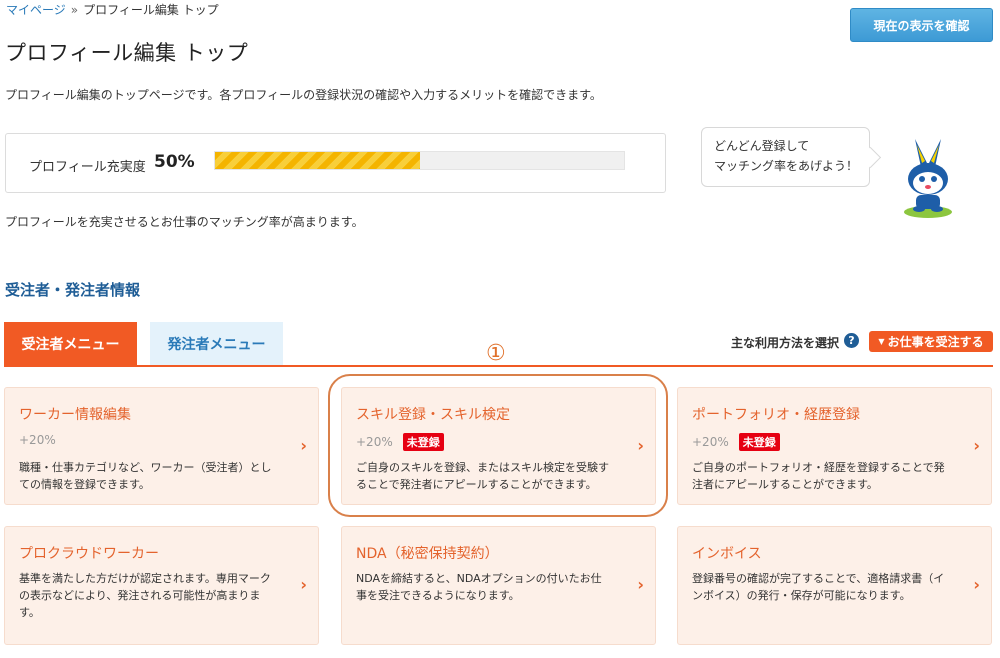  What do you see at coordinates (216, 344) in the screenshot?
I see `tab-client-menu: 発注者メニュー` at bounding box center [216, 344].